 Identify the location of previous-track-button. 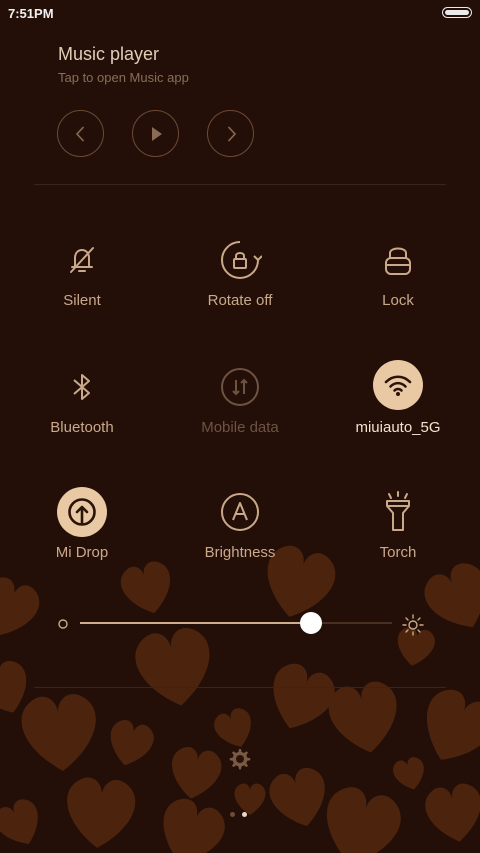
(80, 133).